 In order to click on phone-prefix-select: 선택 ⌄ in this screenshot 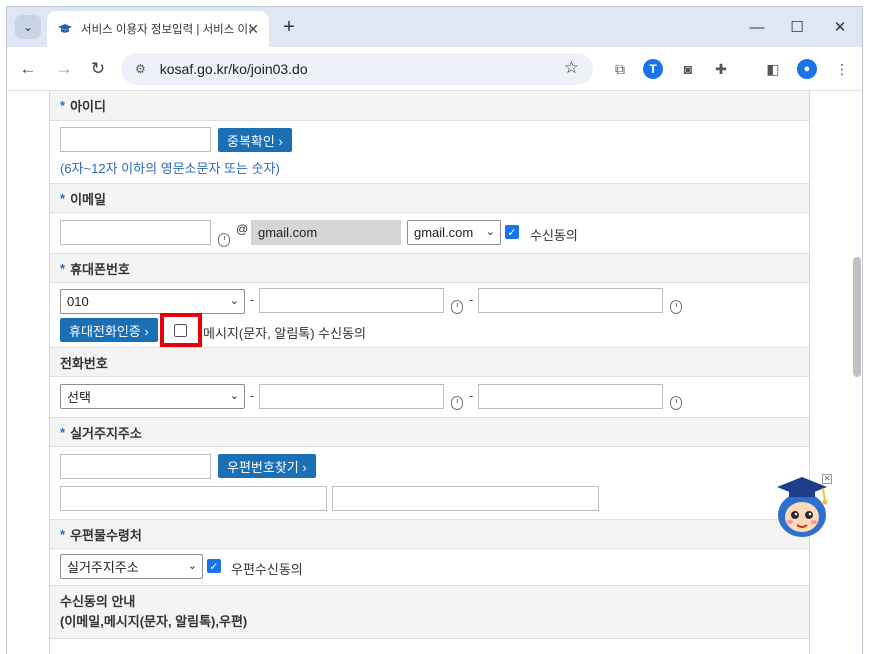, I will do `click(152, 396)`.